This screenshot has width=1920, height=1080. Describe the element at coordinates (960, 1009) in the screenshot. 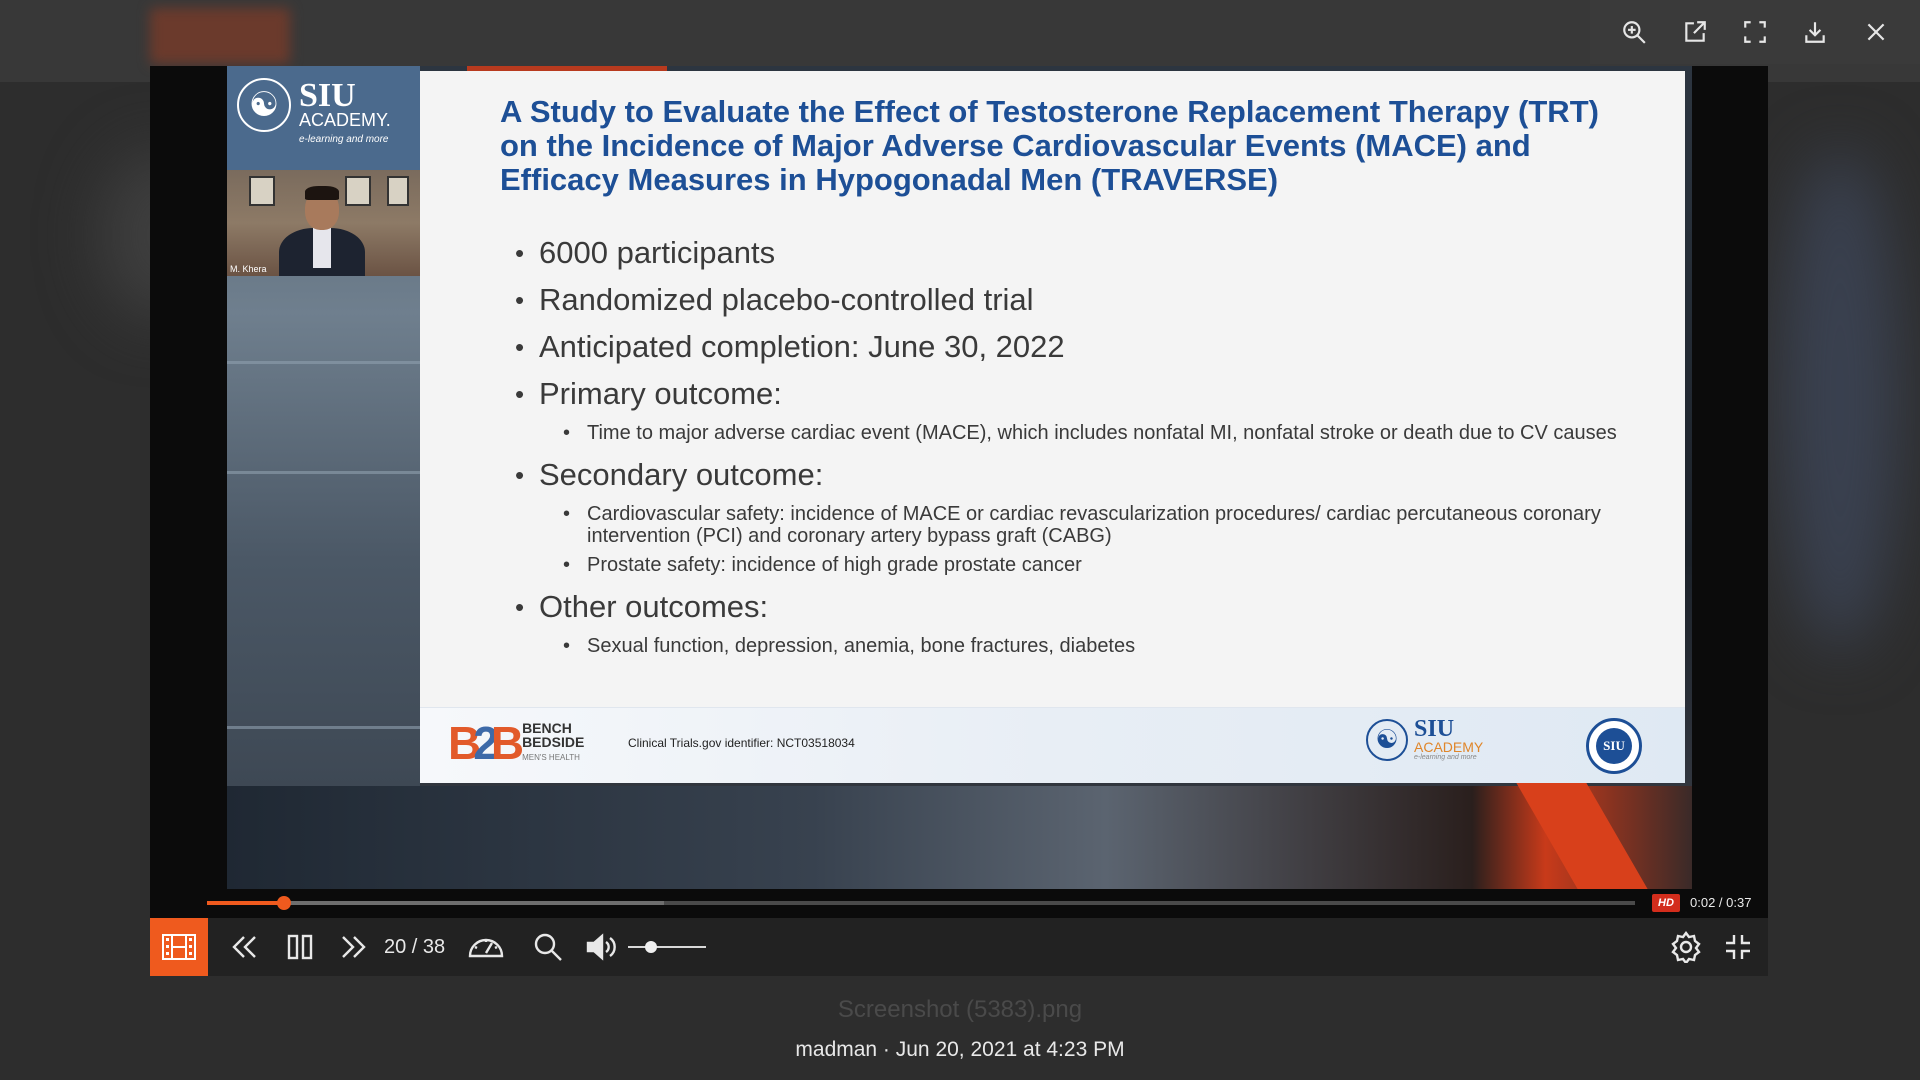

I see `image-filename: Screenshot (5383).png` at that location.